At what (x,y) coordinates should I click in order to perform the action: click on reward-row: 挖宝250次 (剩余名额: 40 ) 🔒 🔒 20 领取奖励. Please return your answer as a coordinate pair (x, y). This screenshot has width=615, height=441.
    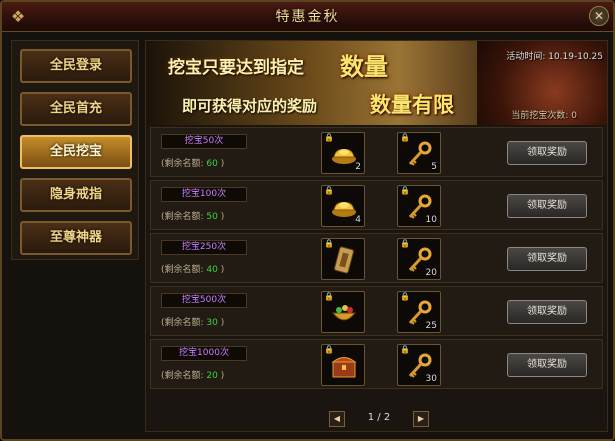
    Looking at the image, I should click on (376, 258).